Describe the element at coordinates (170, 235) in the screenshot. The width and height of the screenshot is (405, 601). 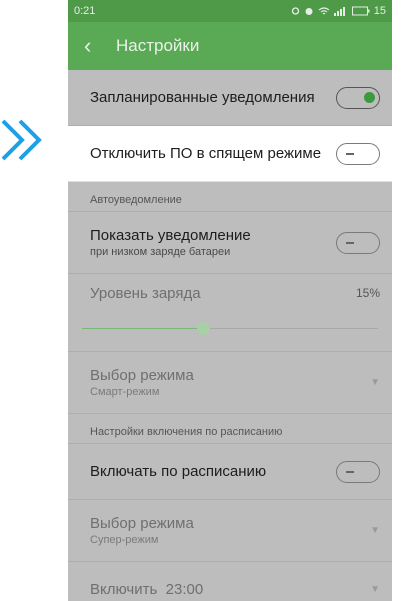
I see `show-notification-label: Показать уведомление` at that location.